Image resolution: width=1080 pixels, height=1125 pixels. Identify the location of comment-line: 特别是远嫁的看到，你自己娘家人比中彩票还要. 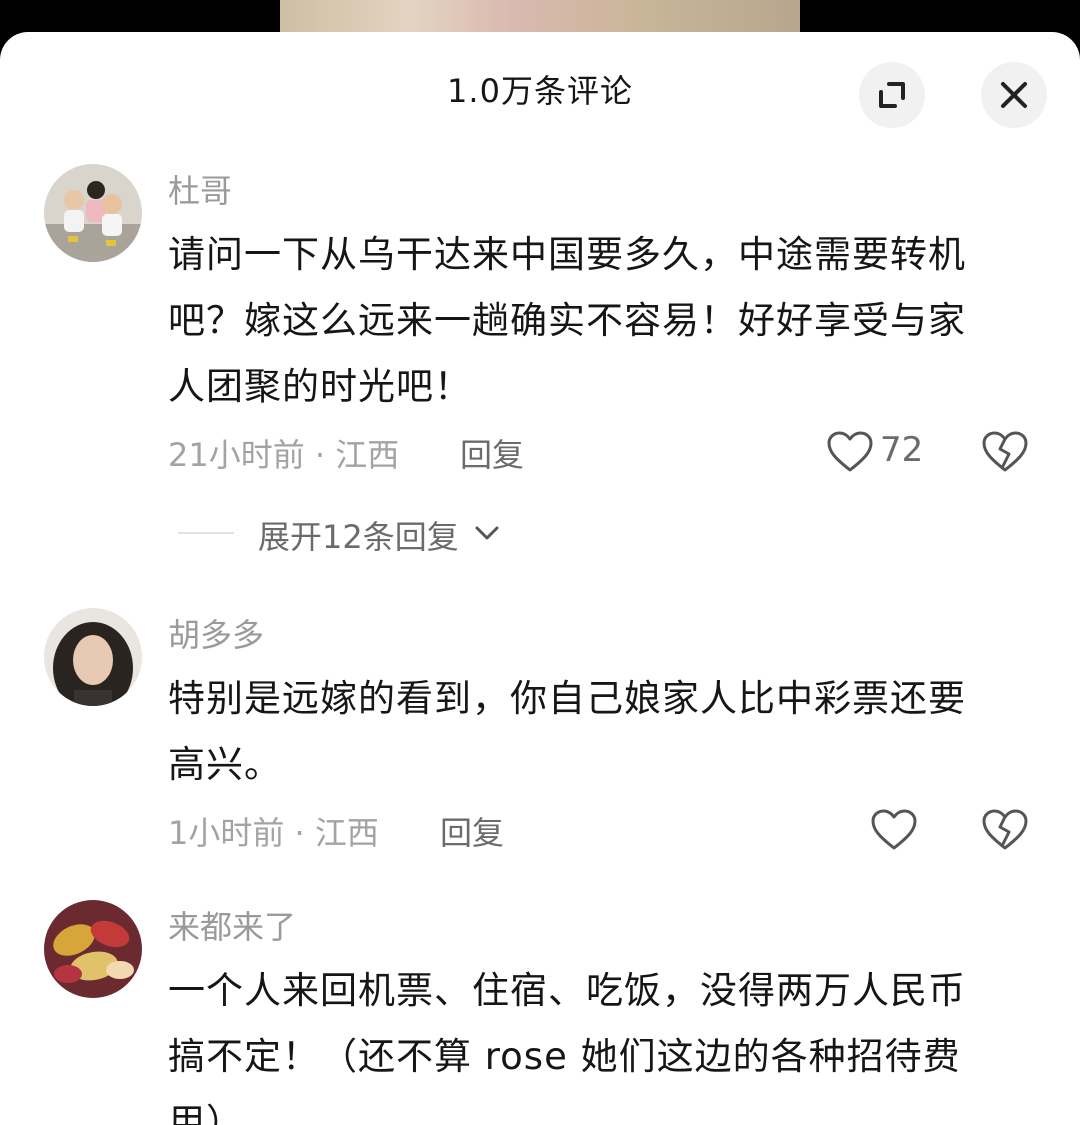
(567, 698).